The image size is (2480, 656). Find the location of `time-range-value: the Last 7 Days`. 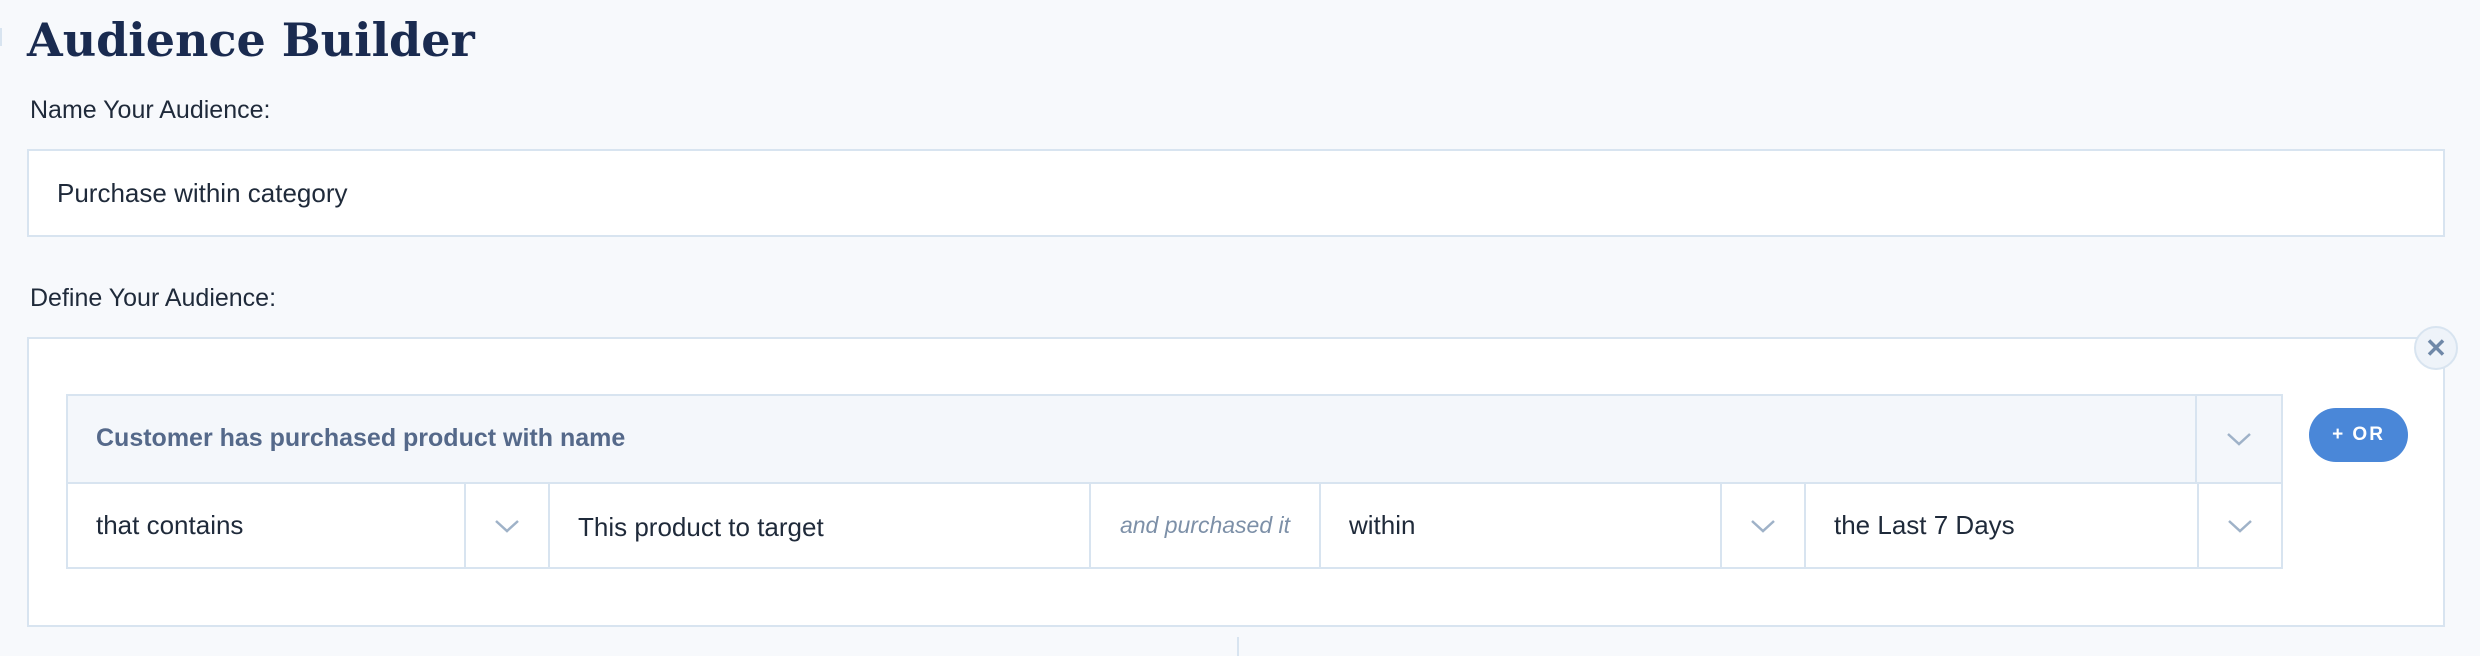

time-range-value: the Last 7 Days is located at coordinates (1924, 525).